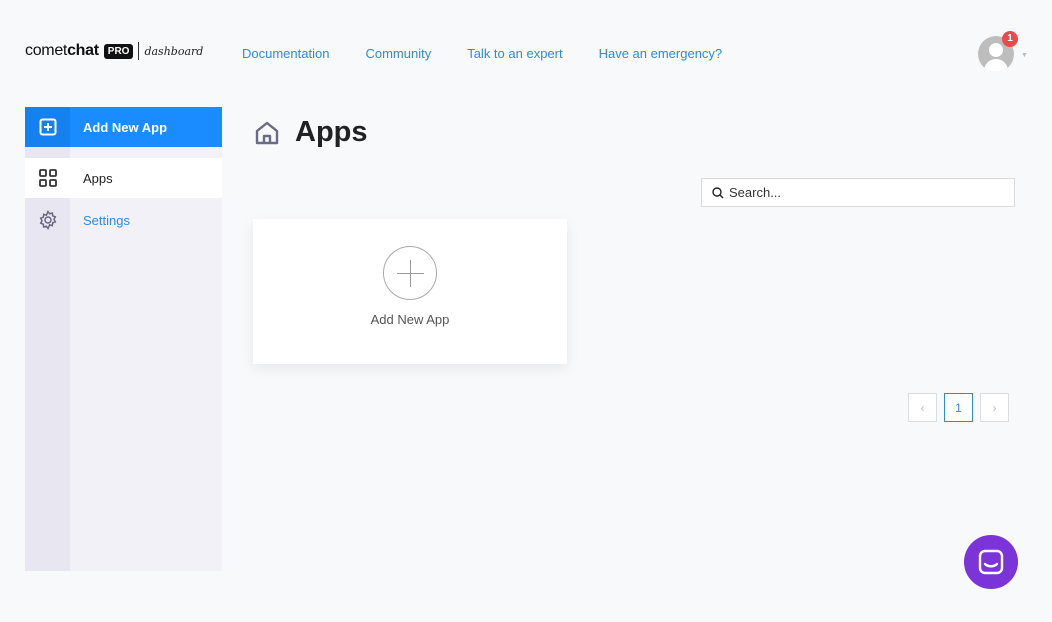 The width and height of the screenshot is (1052, 622). Describe the element at coordinates (331, 132) in the screenshot. I see `page-title: Apps` at that location.